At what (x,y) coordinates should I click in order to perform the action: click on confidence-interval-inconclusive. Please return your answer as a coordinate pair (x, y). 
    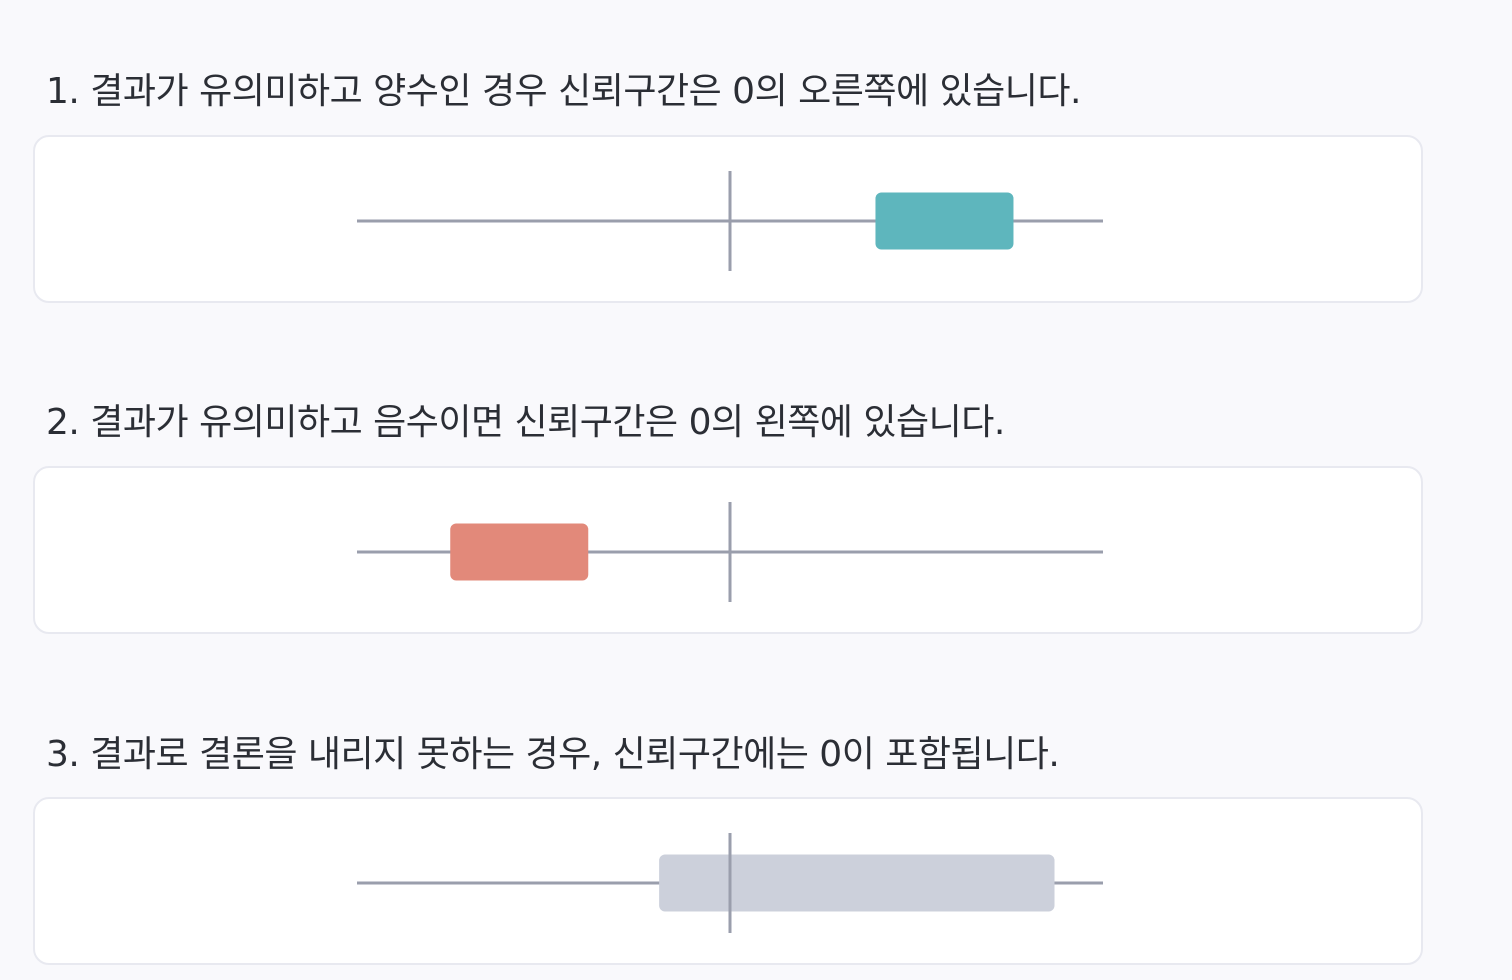
    Looking at the image, I should click on (857, 883).